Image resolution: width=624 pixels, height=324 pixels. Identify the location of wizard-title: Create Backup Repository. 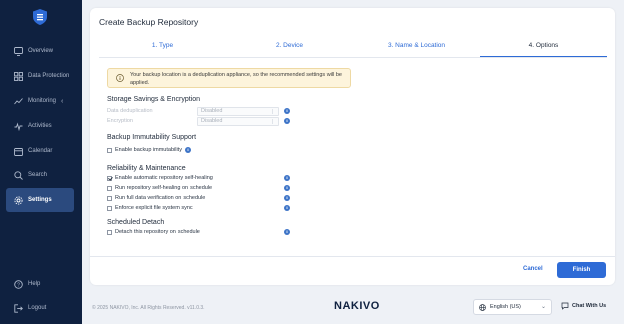
(149, 22).